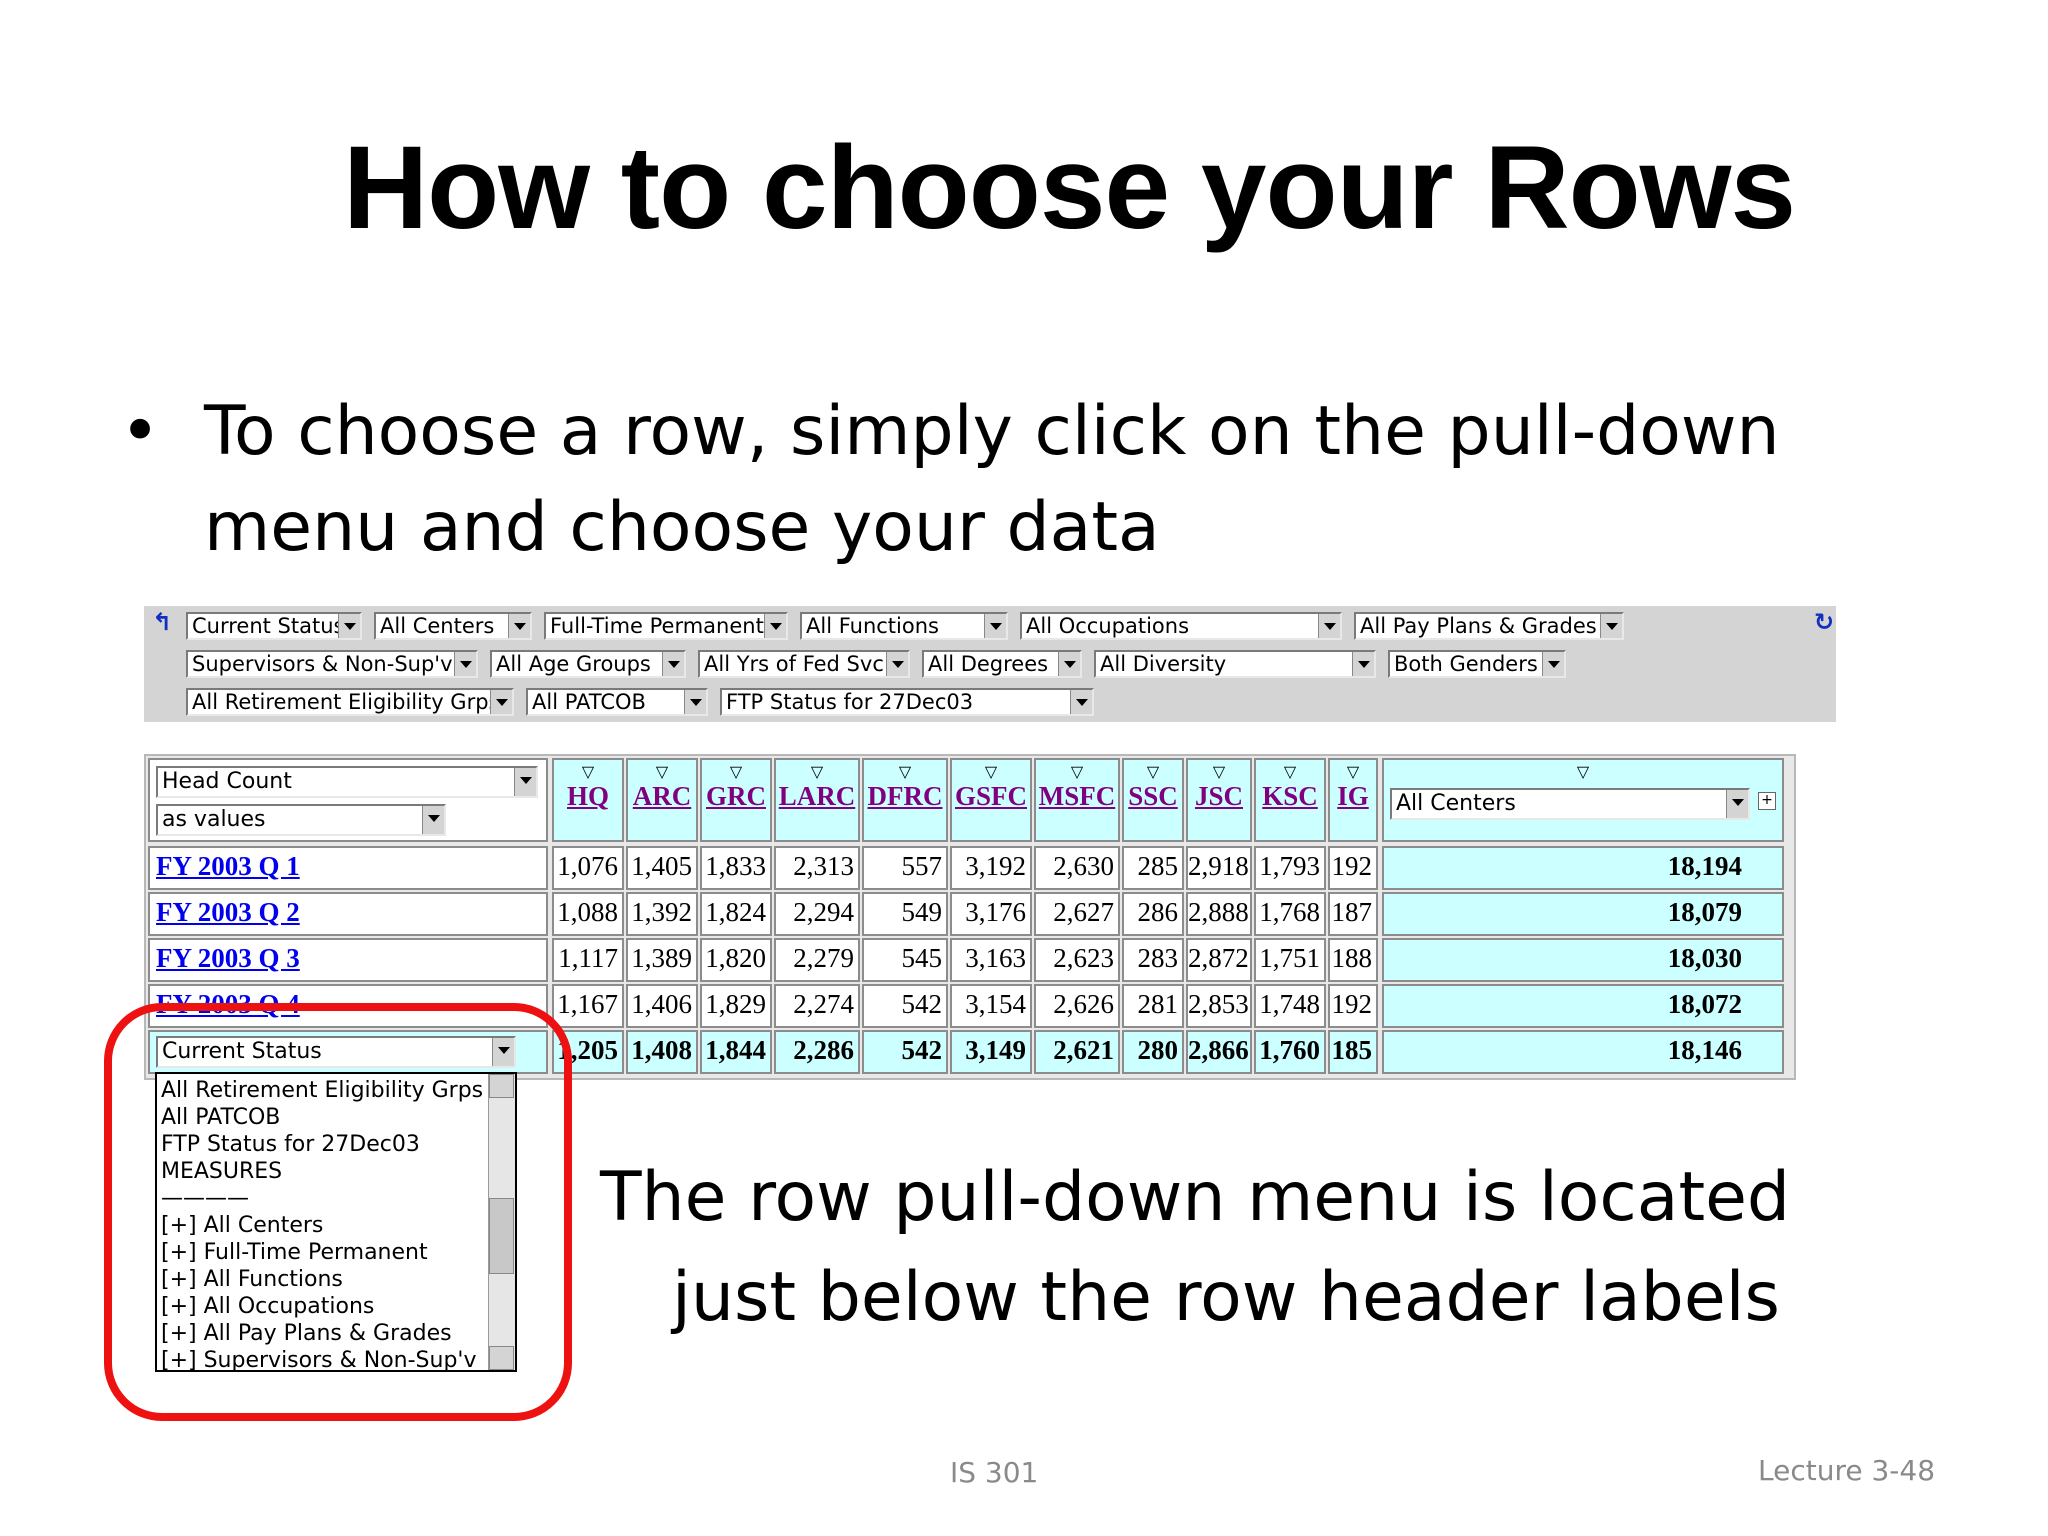  Describe the element at coordinates (662, 914) in the screenshot. I see `table-cell: 1,392` at that location.